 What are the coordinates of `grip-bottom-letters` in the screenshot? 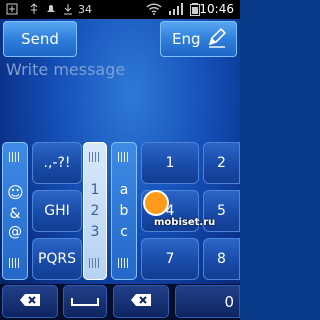 It's located at (124, 263).